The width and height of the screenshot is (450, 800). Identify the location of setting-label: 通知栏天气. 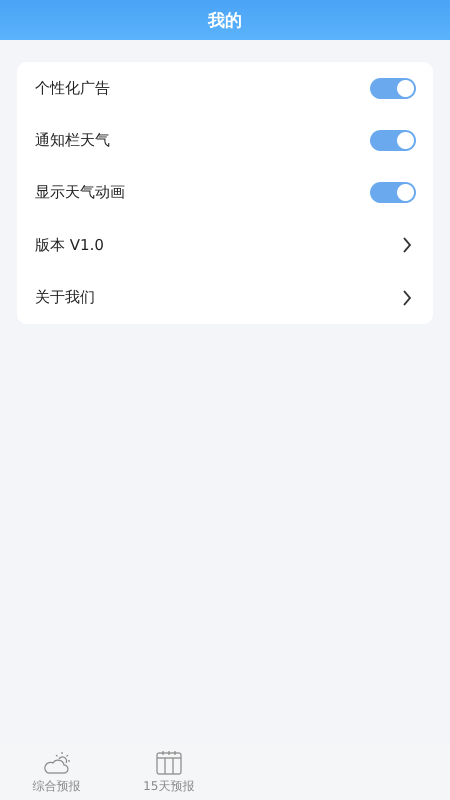
(72, 140).